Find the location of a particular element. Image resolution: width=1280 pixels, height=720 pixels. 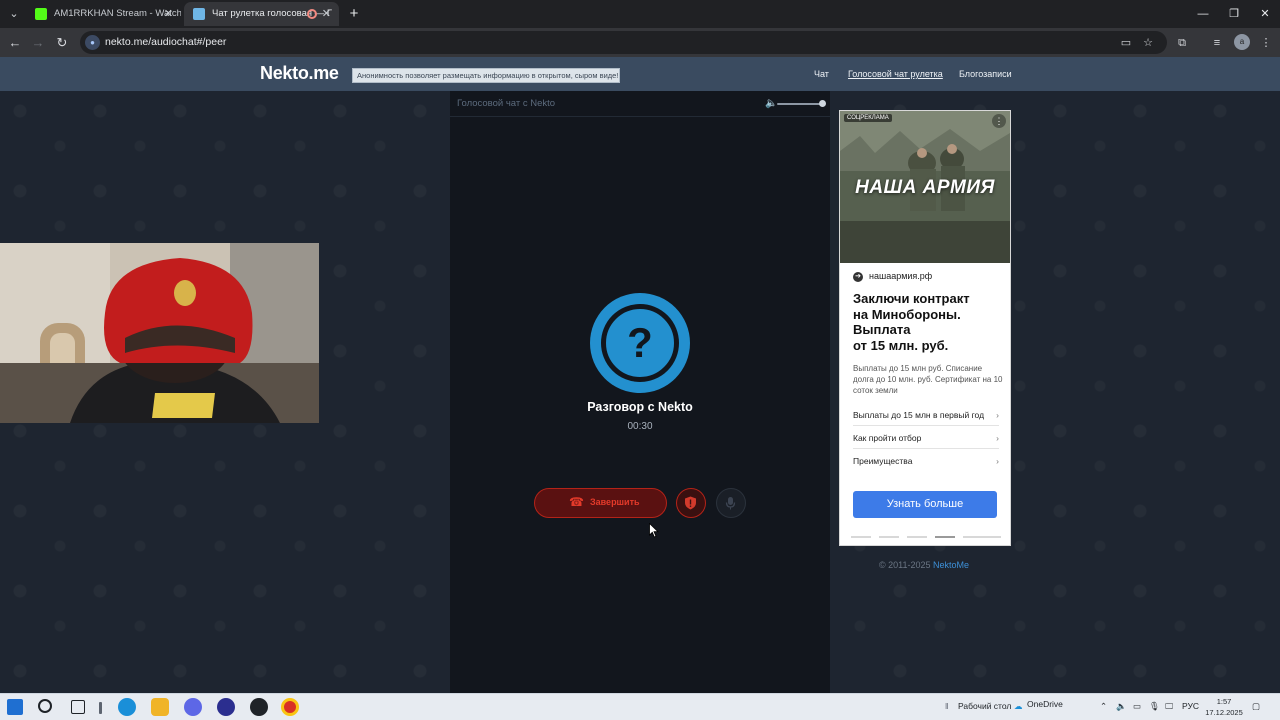

nav-voice-roulette: Голосовой чат рулетка is located at coordinates (895, 74).